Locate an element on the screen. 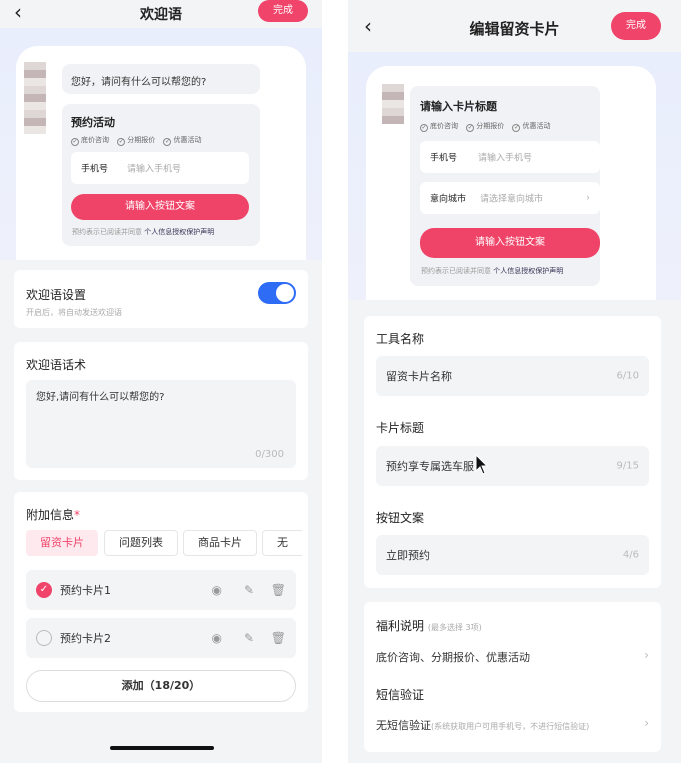  tool-name-value: 留资卡片名称 is located at coordinates (419, 376).